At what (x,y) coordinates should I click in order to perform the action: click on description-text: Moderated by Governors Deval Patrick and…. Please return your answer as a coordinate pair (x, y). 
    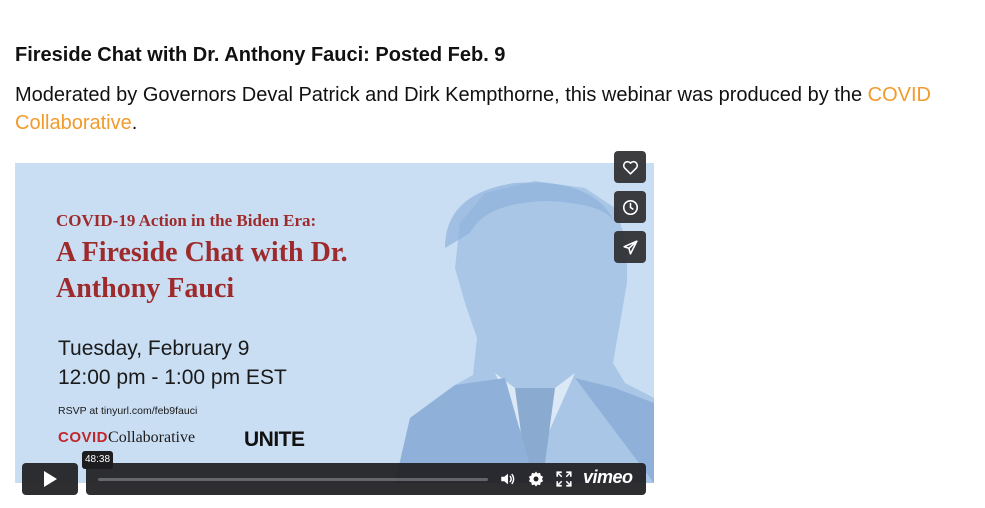
    Looking at the image, I should click on (441, 95).